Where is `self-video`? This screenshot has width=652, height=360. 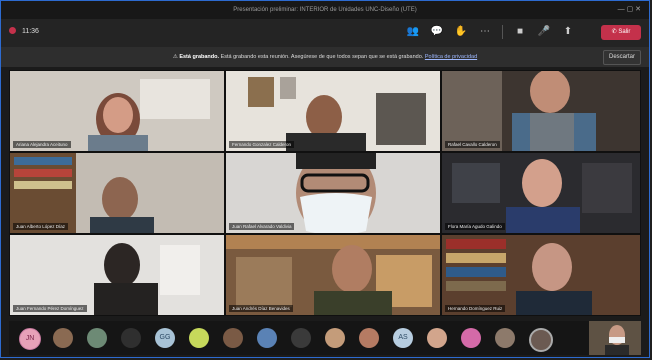
self-video is located at coordinates (615, 338).